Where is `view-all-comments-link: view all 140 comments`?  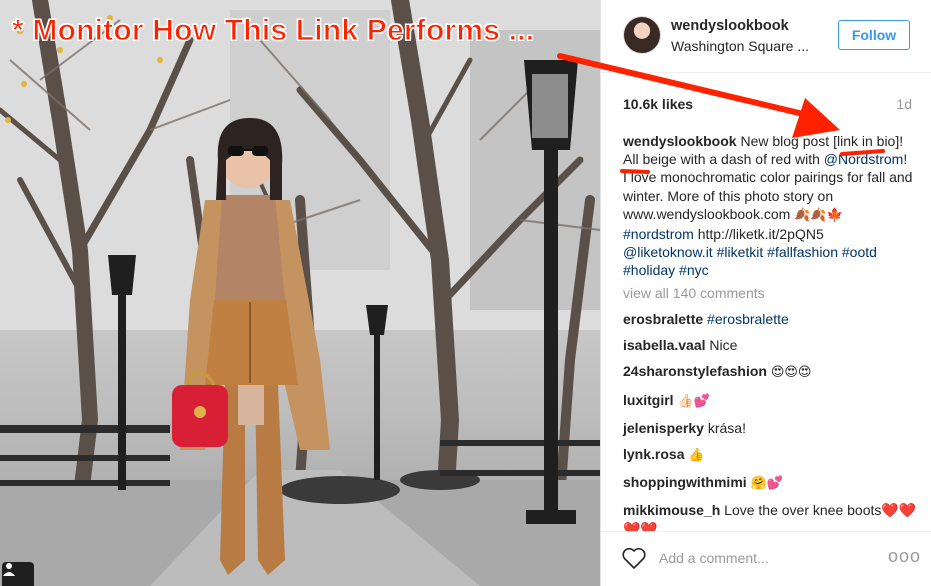
view-all-comments-link: view all 140 comments is located at coordinates (694, 293).